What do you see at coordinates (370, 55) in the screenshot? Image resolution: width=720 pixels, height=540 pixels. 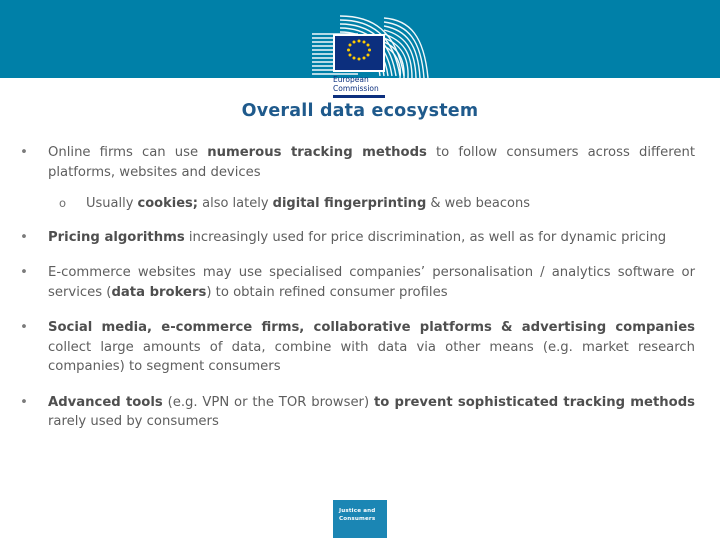 I see `european-commission-logo: European Commission` at bounding box center [370, 55].